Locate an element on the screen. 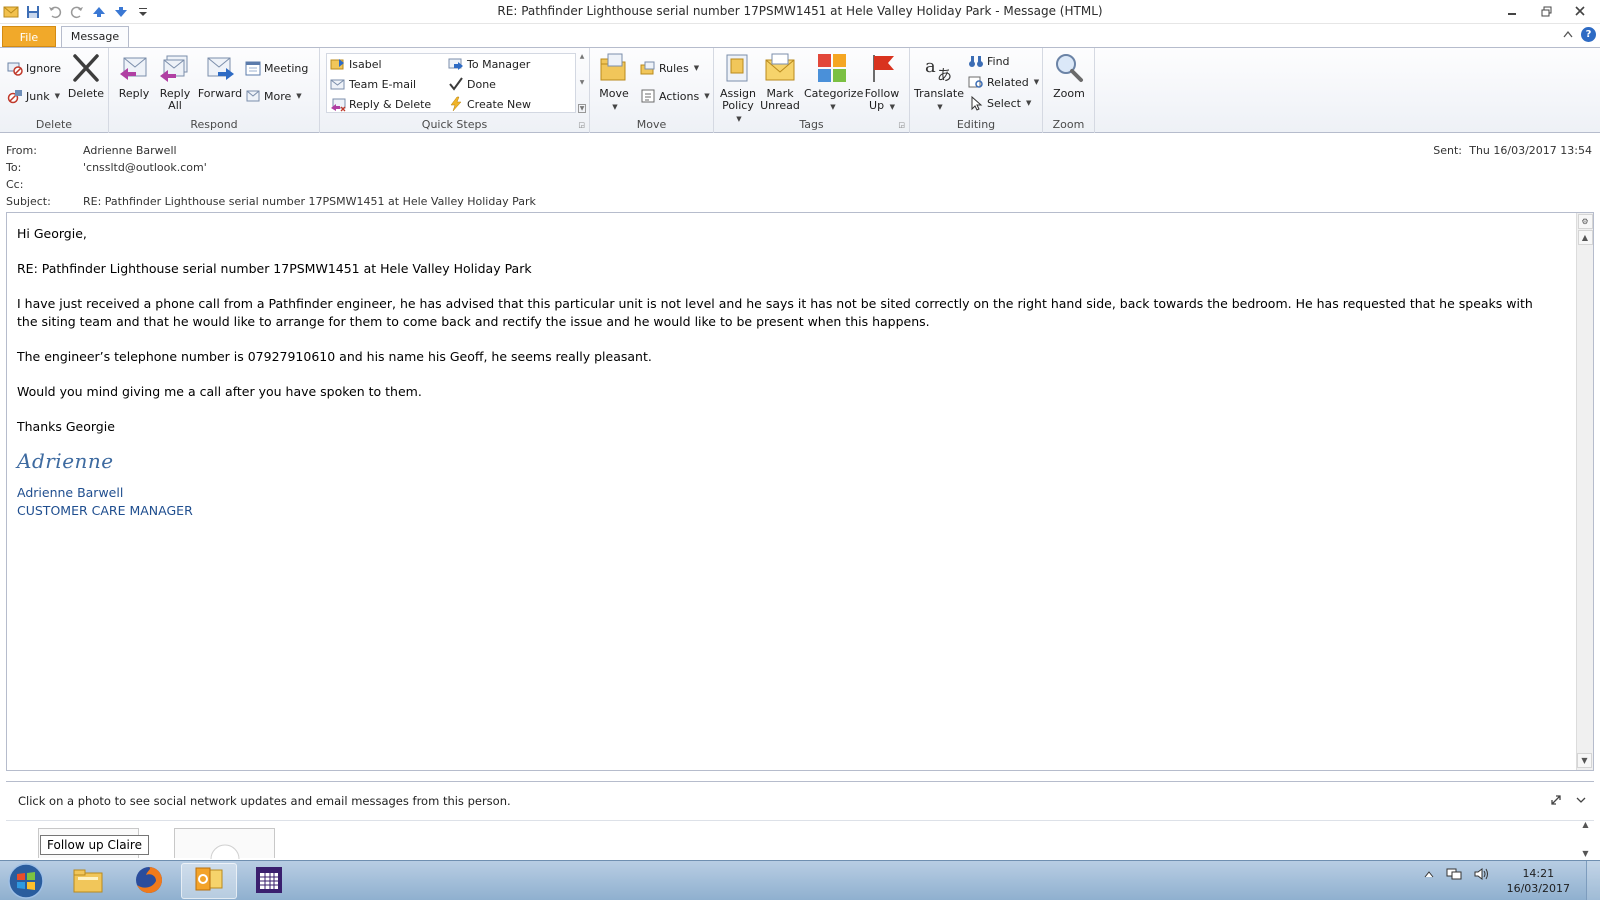  checkmark-icon is located at coordinates (456, 84).